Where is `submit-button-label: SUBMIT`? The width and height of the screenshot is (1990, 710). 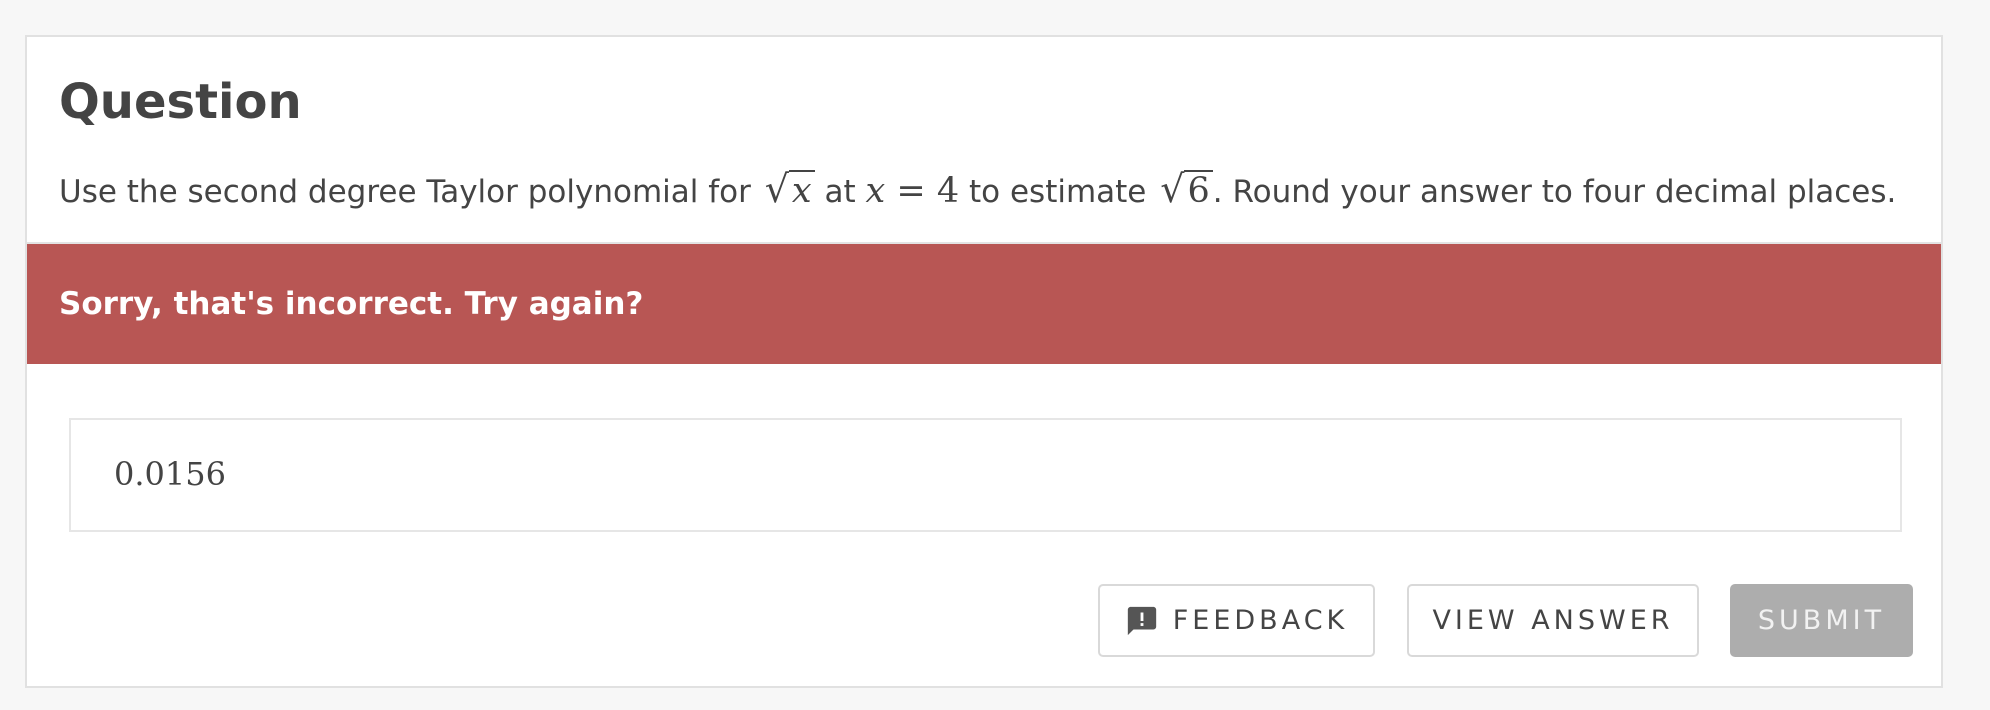
submit-button-label: SUBMIT is located at coordinates (1821, 620).